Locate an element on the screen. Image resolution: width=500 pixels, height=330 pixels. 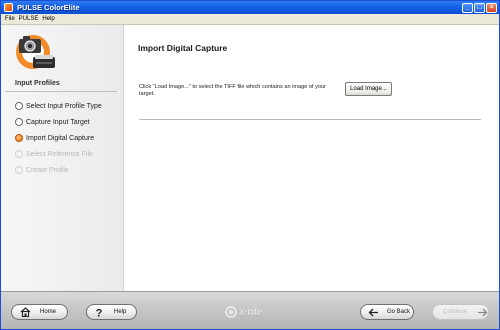
maximize-button: □ is located at coordinates (479, 7).